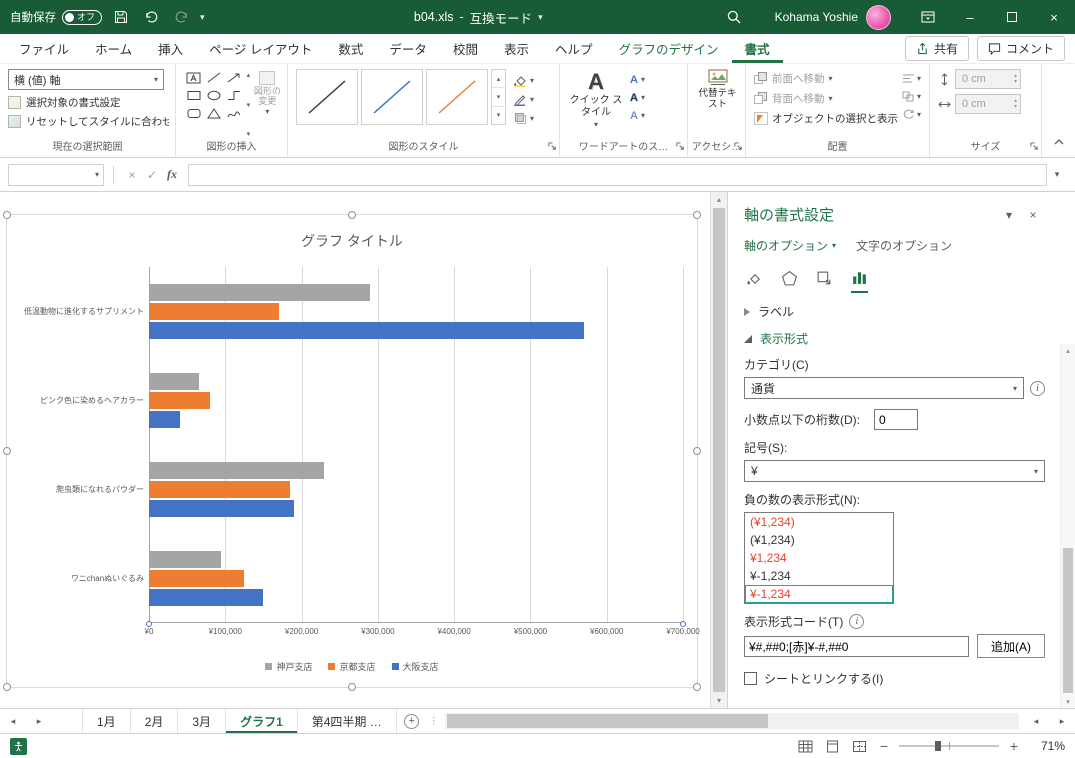 The height and width of the screenshot is (758, 1075). I want to click on dialog-launcher-icon, so click(1034, 147).